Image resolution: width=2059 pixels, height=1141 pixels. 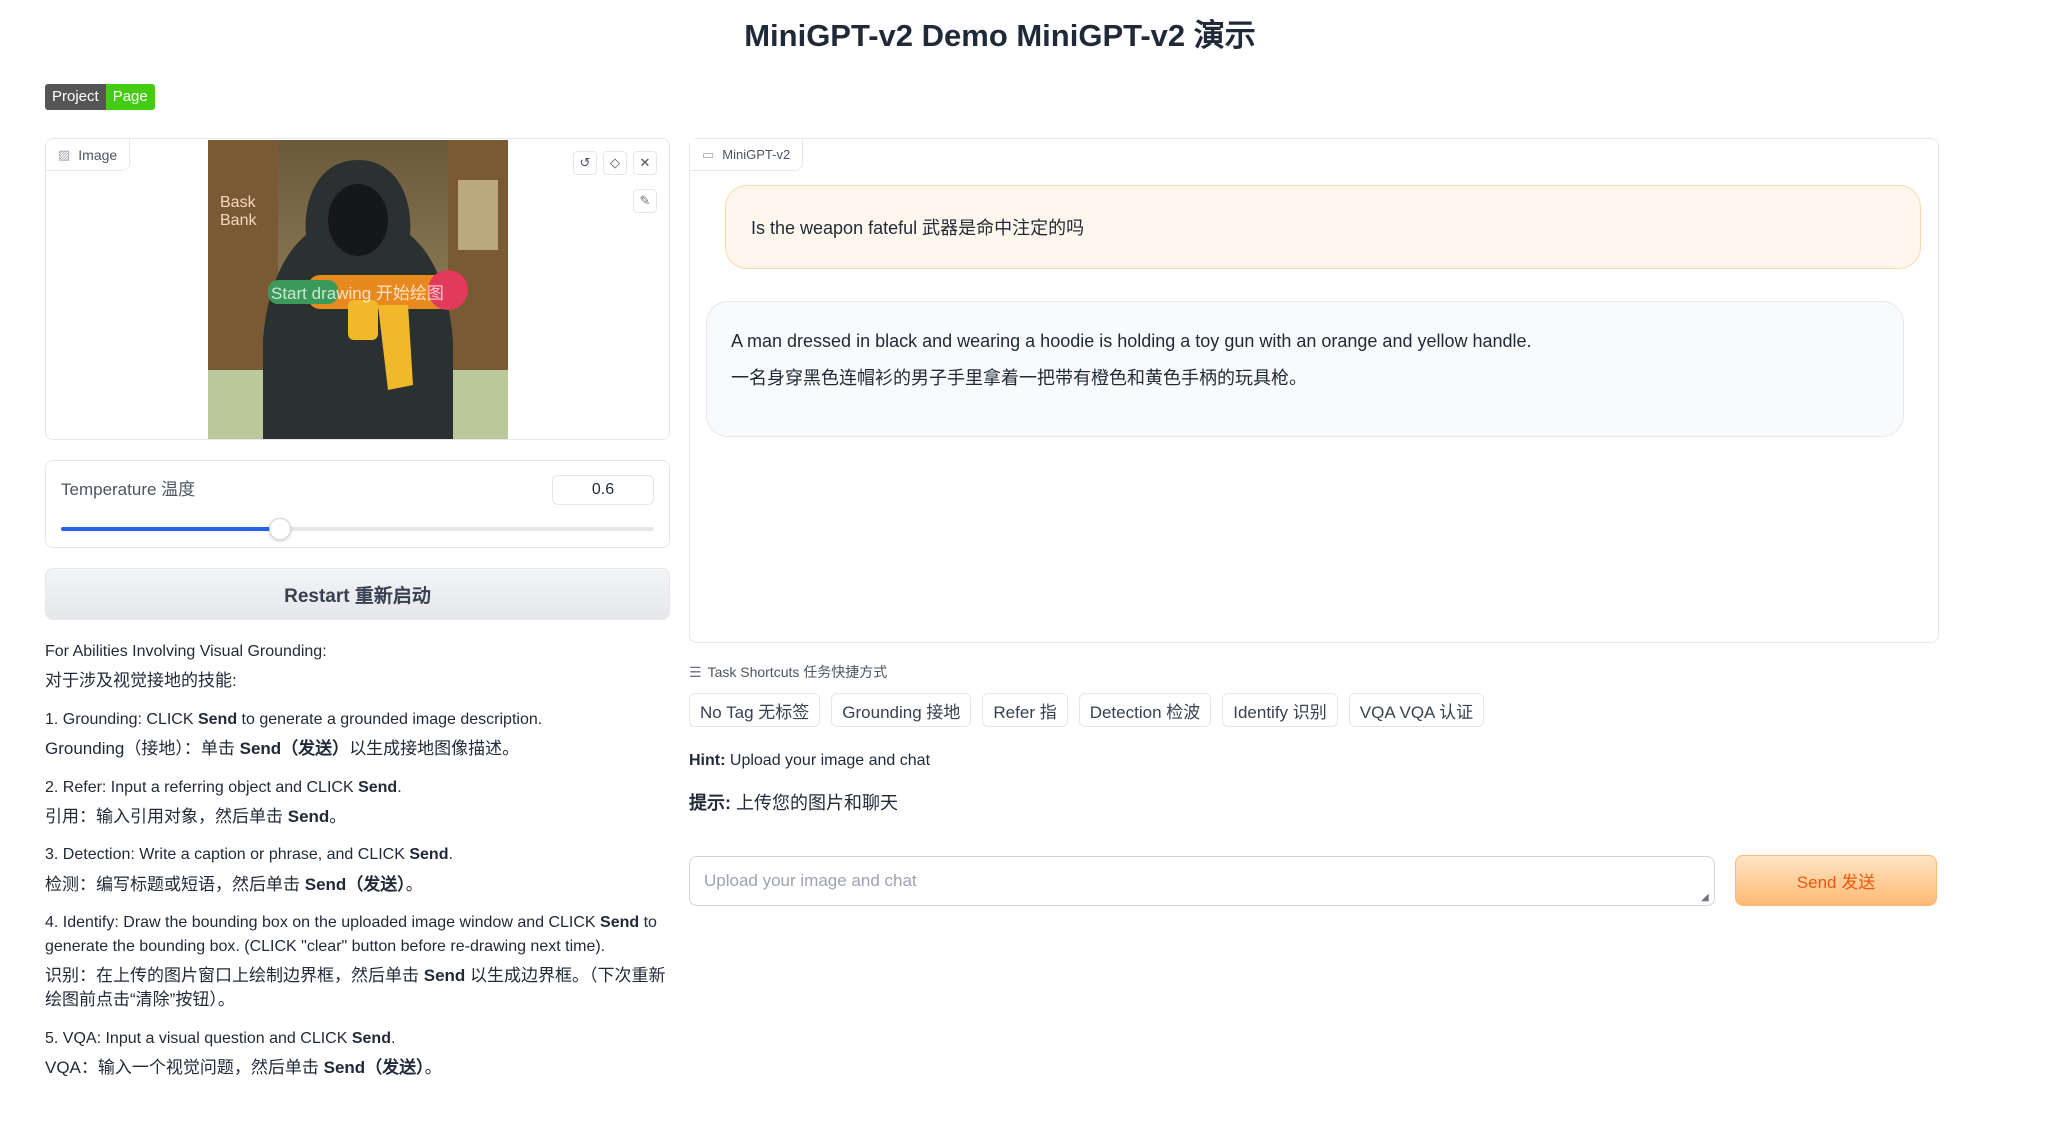 I want to click on list-icon: ☰, so click(x=695, y=671).